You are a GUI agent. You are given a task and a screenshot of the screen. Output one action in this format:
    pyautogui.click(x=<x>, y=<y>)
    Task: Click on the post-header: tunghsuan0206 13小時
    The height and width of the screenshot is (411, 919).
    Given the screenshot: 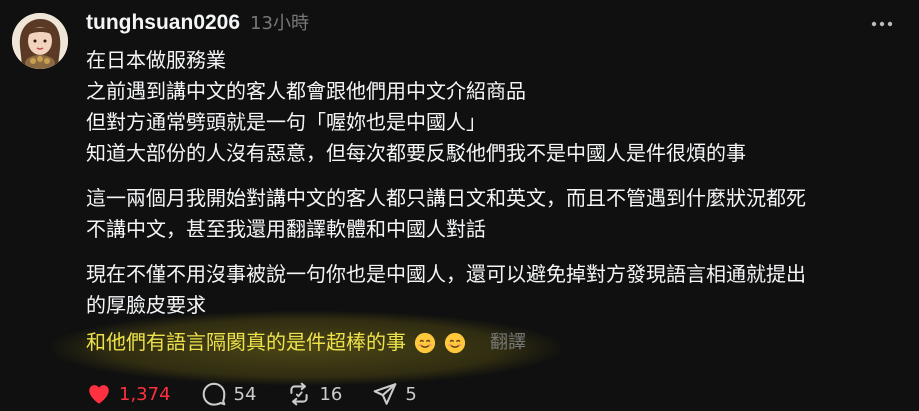 What is the action you would take?
    pyautogui.click(x=197, y=22)
    